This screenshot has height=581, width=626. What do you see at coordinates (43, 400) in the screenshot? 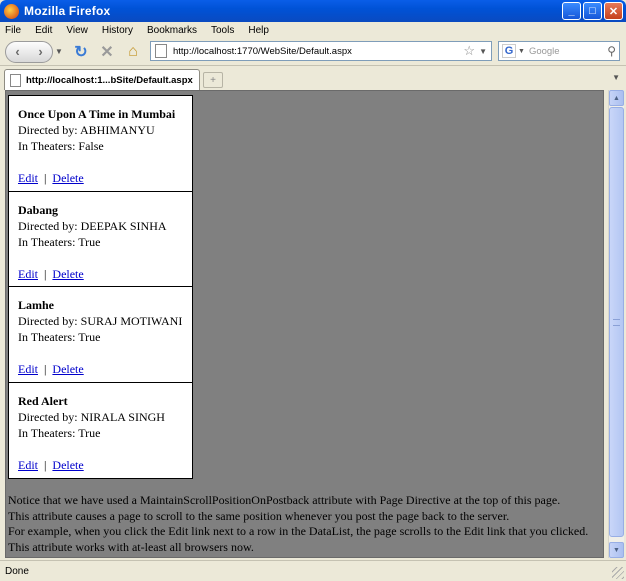
I see `movie-name: Red Alert` at bounding box center [43, 400].